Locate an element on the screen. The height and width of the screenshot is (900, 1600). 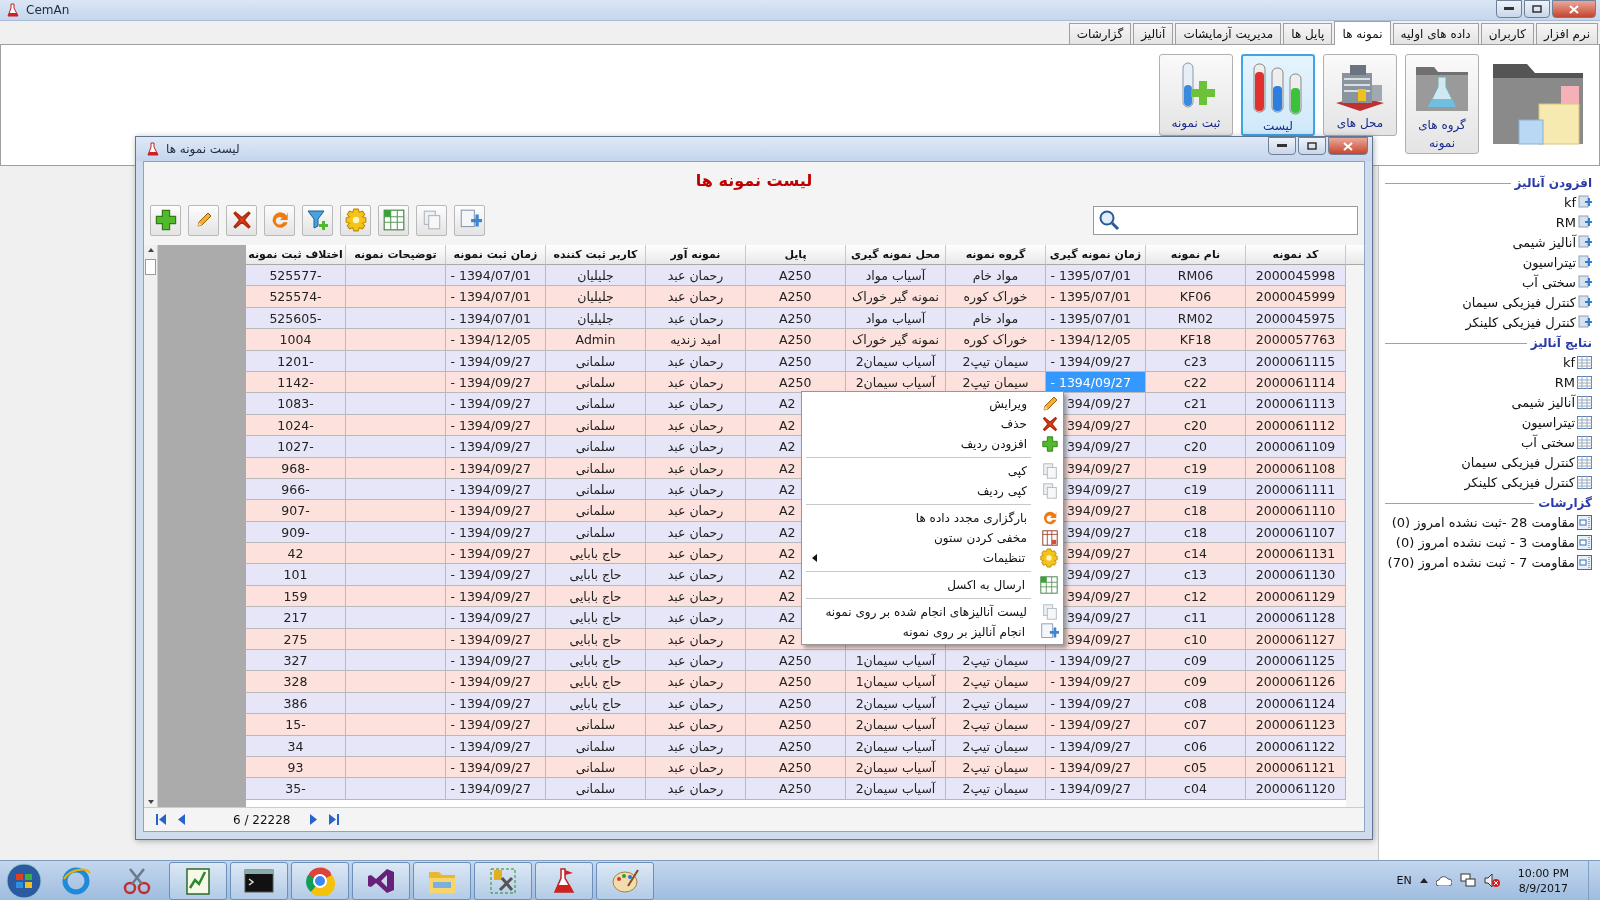
table-cell: 327 is located at coordinates (296, 661).